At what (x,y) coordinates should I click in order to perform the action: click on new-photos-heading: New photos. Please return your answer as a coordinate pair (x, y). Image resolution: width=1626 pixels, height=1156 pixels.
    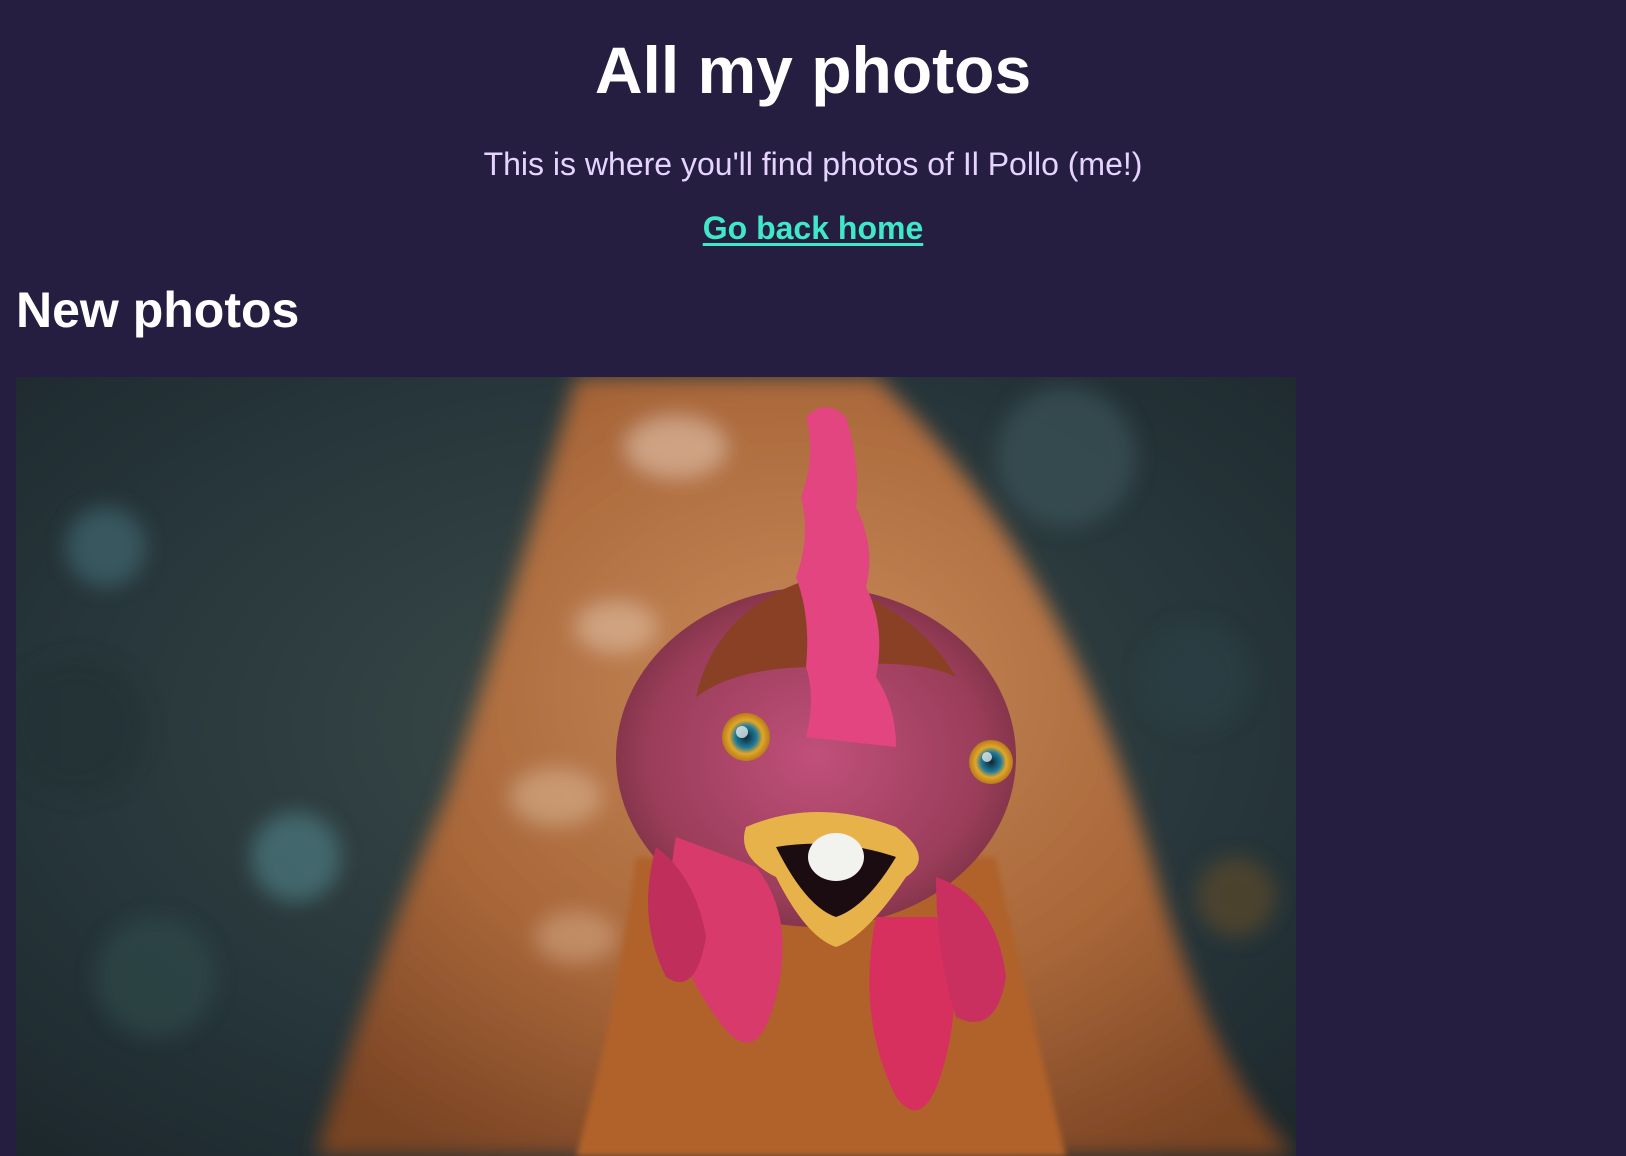
    Looking at the image, I should click on (158, 310).